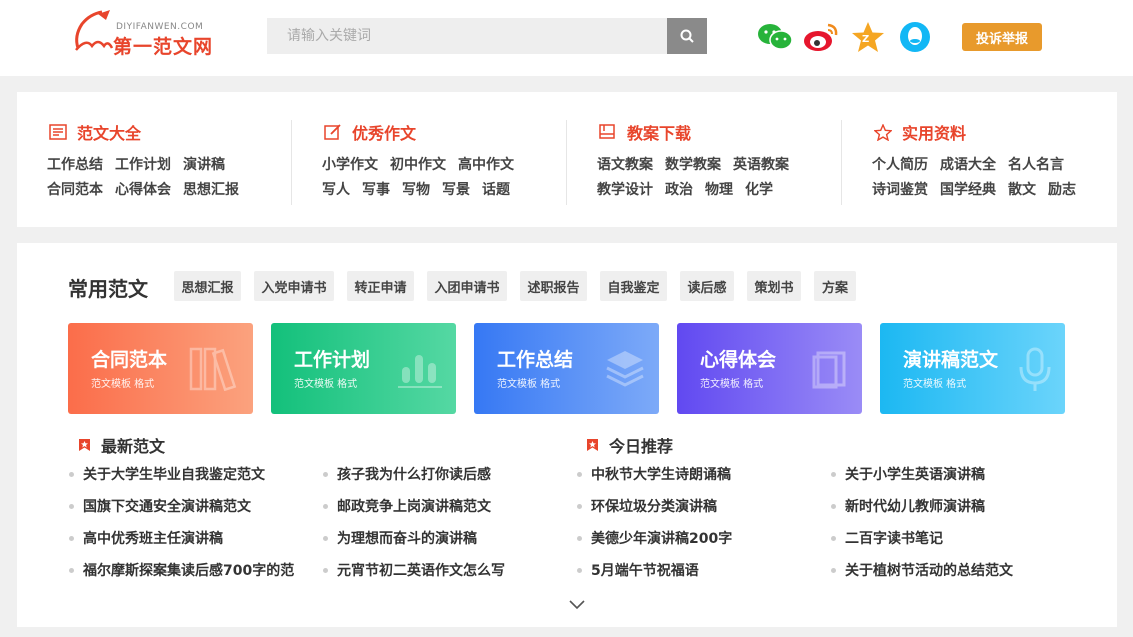 The height and width of the screenshot is (637, 1133). I want to click on category-link: 话题, so click(496, 189).